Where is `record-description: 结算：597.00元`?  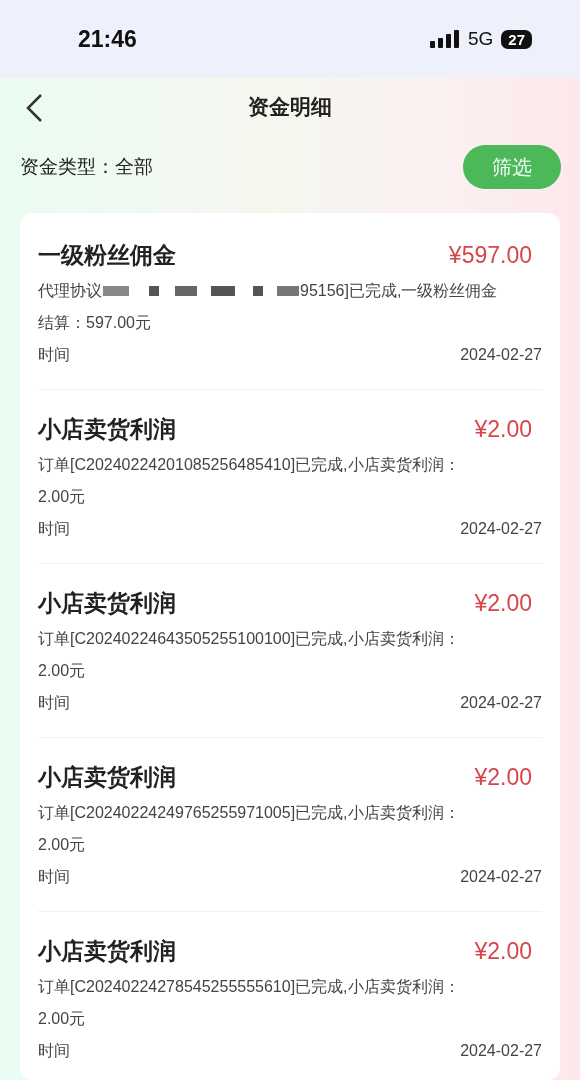
record-description: 结算：597.00元 is located at coordinates (94, 322).